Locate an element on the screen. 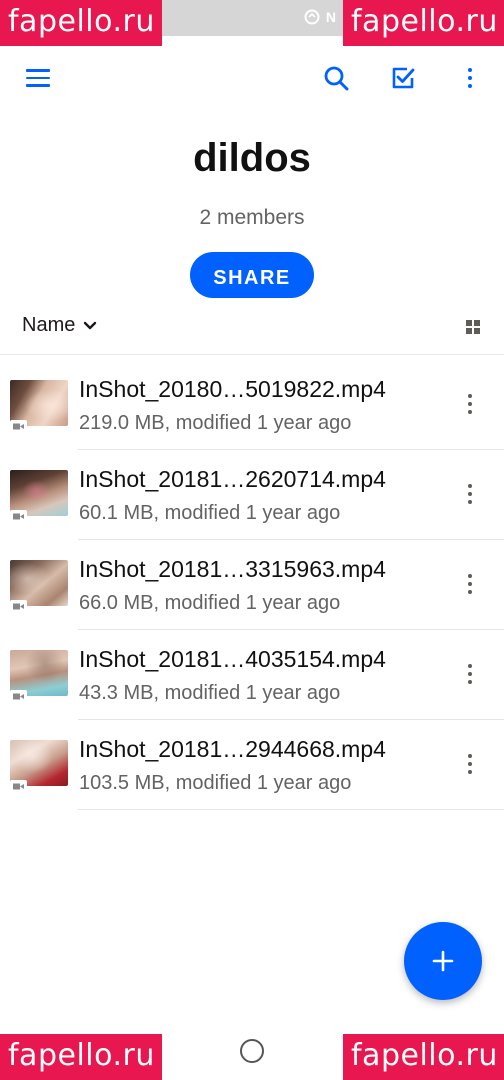  menu-button is located at coordinates (38, 78).